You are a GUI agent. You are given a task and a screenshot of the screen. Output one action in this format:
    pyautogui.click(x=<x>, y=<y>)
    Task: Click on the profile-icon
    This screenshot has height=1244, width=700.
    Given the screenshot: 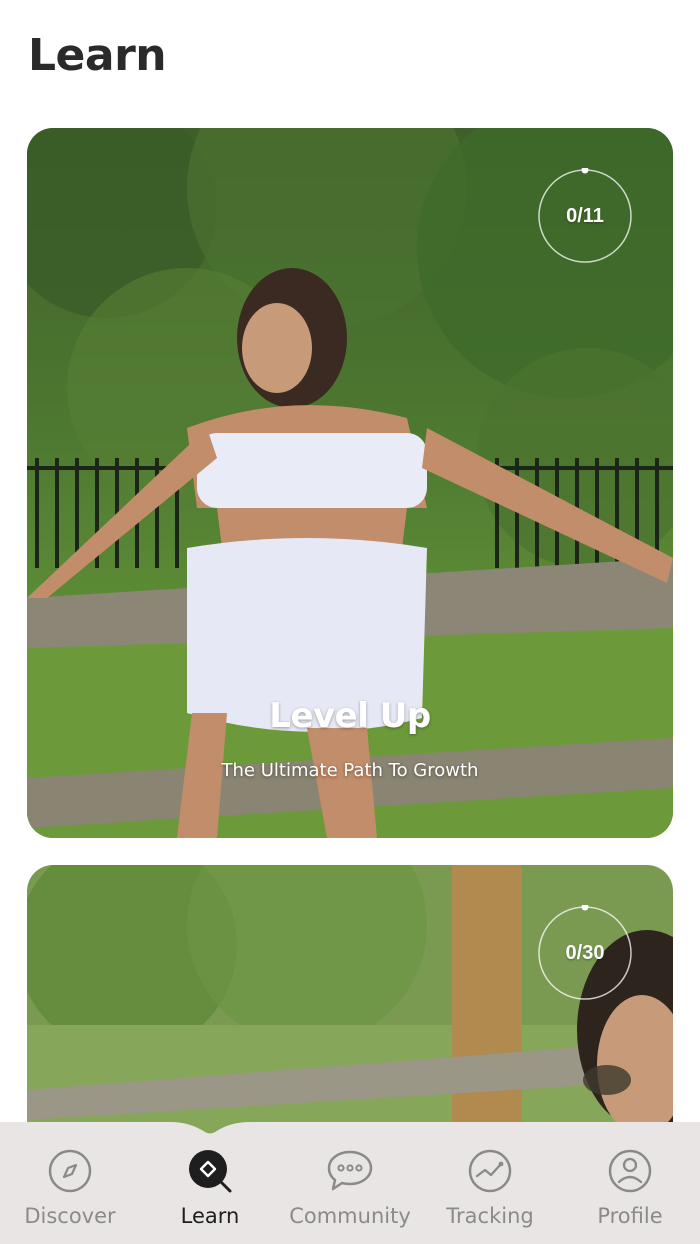 What is the action you would take?
    pyautogui.click(x=630, y=1171)
    